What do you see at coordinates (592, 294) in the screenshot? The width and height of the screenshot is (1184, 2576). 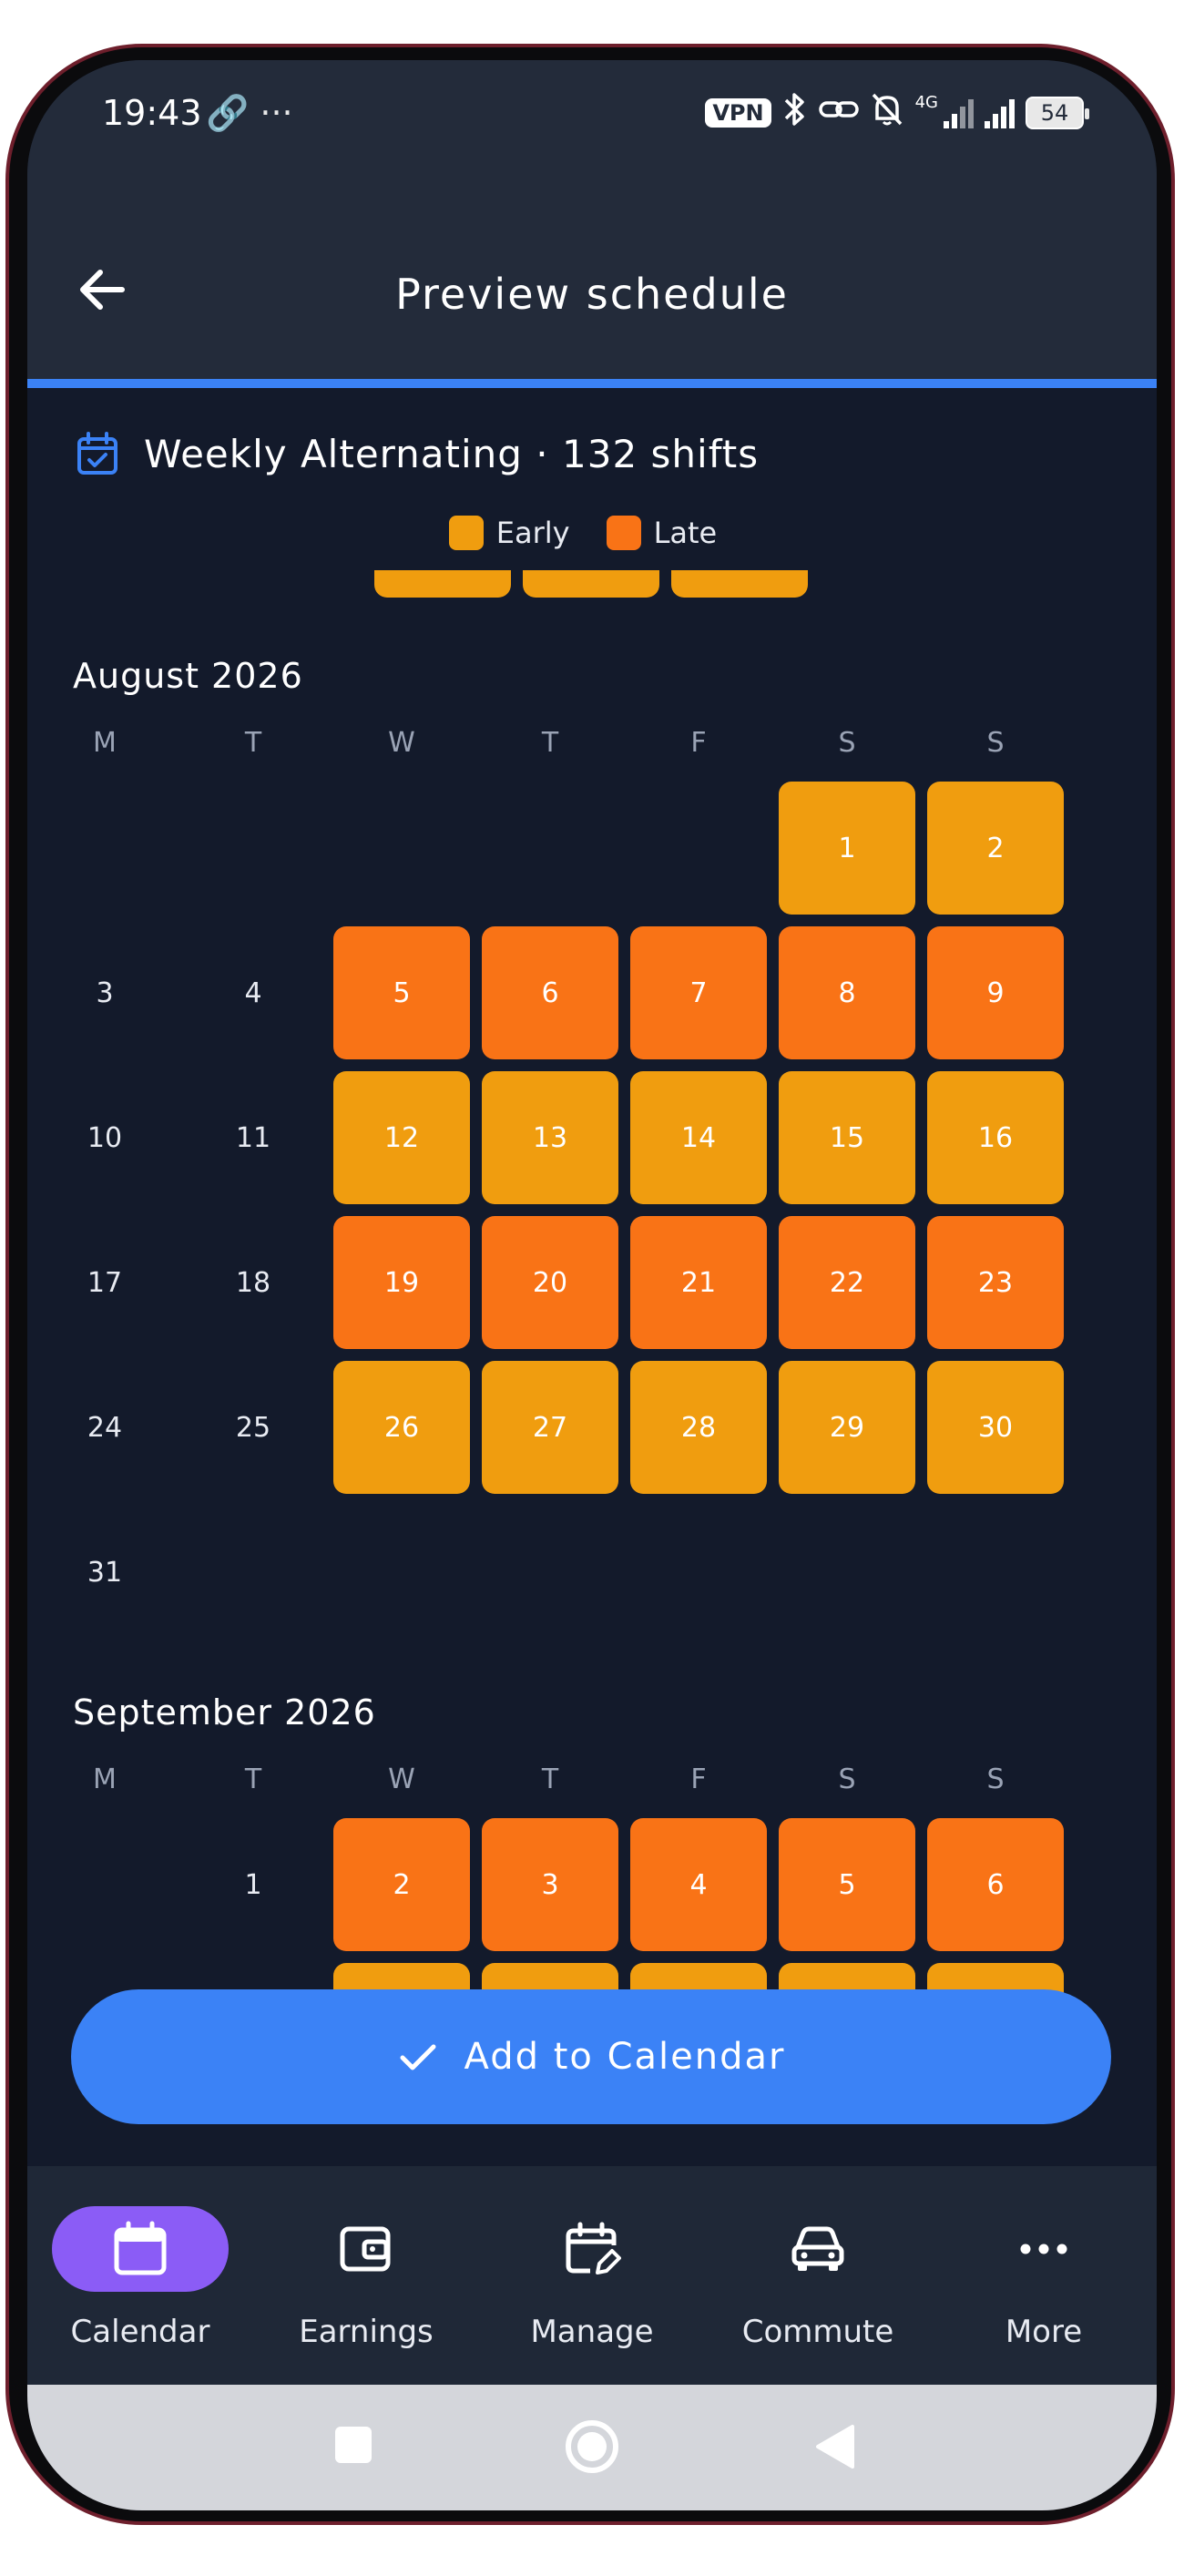 I see `page-title: Preview schedule` at bounding box center [592, 294].